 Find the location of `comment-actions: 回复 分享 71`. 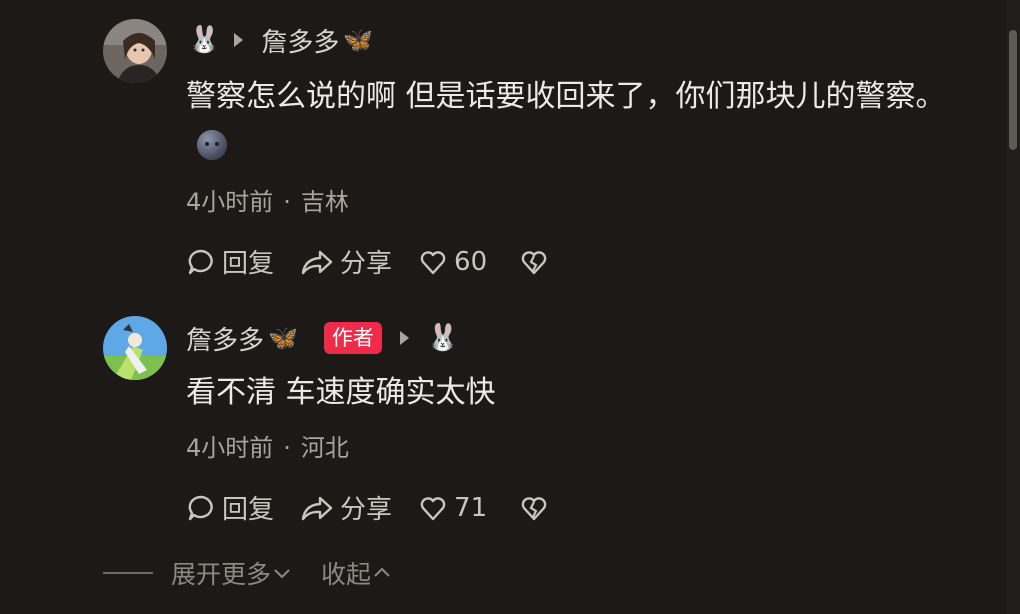

comment-actions: 回复 分享 71 is located at coordinates (383, 507).